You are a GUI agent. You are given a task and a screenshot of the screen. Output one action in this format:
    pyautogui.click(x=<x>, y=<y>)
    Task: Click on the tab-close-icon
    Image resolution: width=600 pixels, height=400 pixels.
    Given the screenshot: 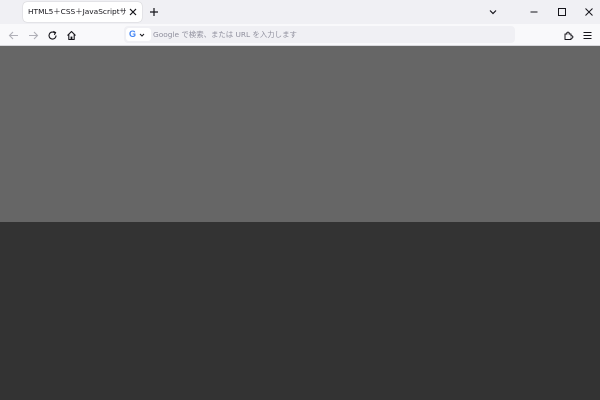 What is the action you would take?
    pyautogui.click(x=133, y=12)
    